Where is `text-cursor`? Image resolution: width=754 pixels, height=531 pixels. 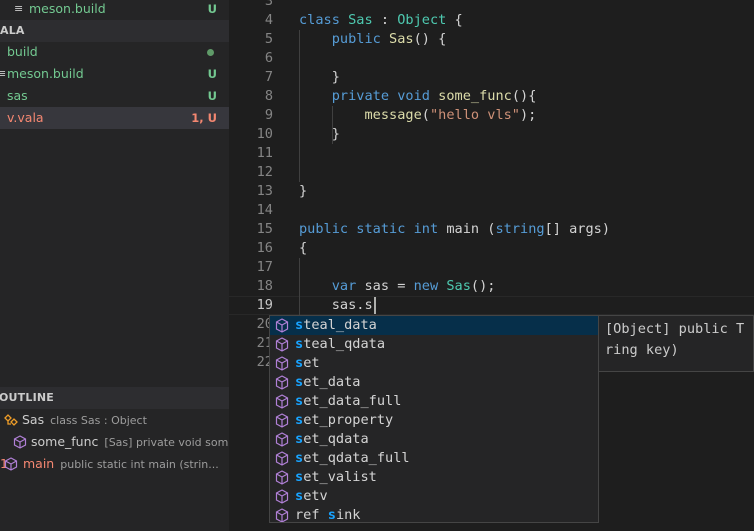 text-cursor is located at coordinates (375, 305).